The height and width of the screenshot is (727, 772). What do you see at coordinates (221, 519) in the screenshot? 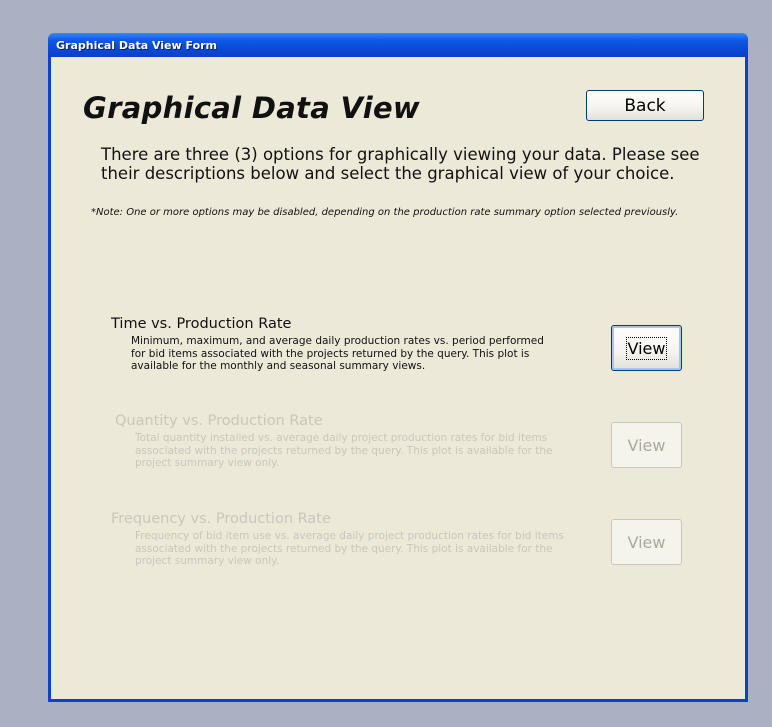
I see `option-title: Frequency vs. Production Rate` at bounding box center [221, 519].